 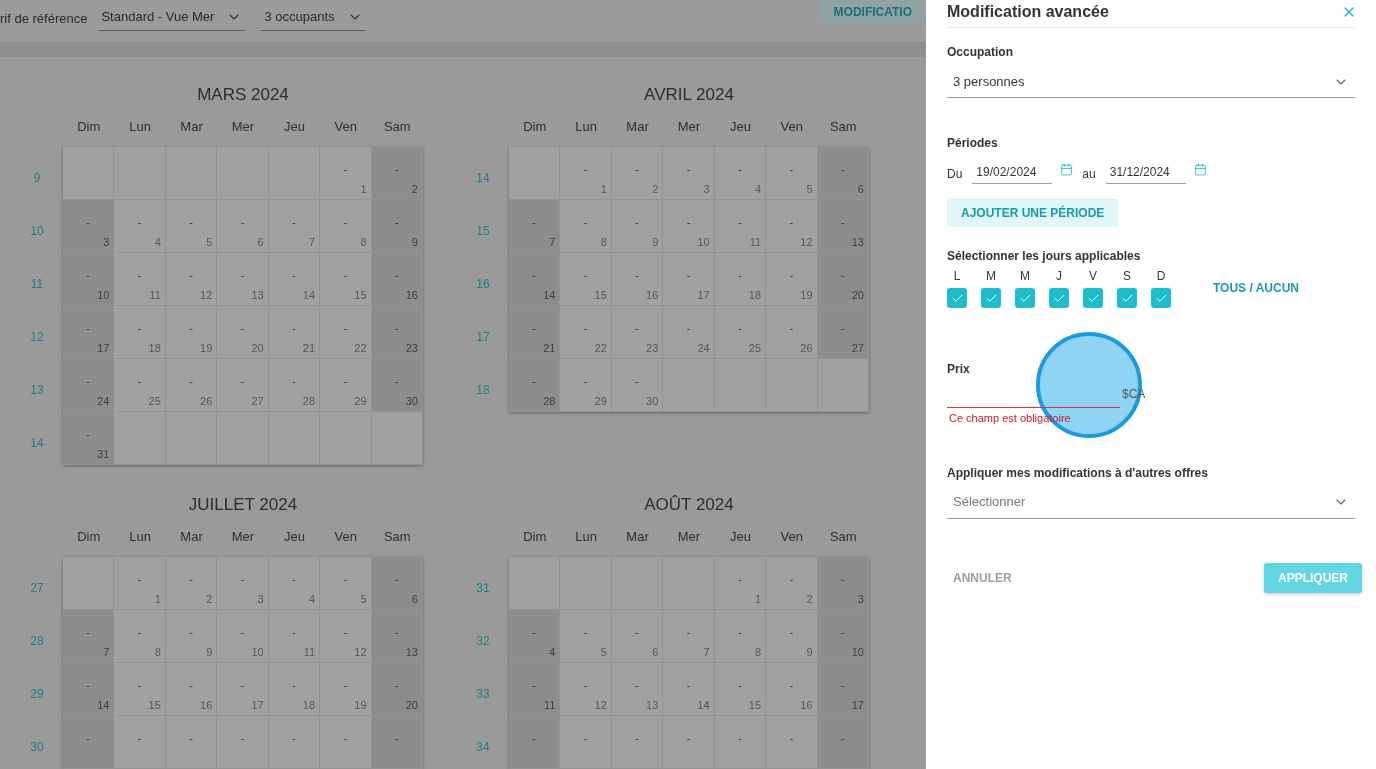 What do you see at coordinates (89, 385) in the screenshot?
I see `day-cell: - 24` at bounding box center [89, 385].